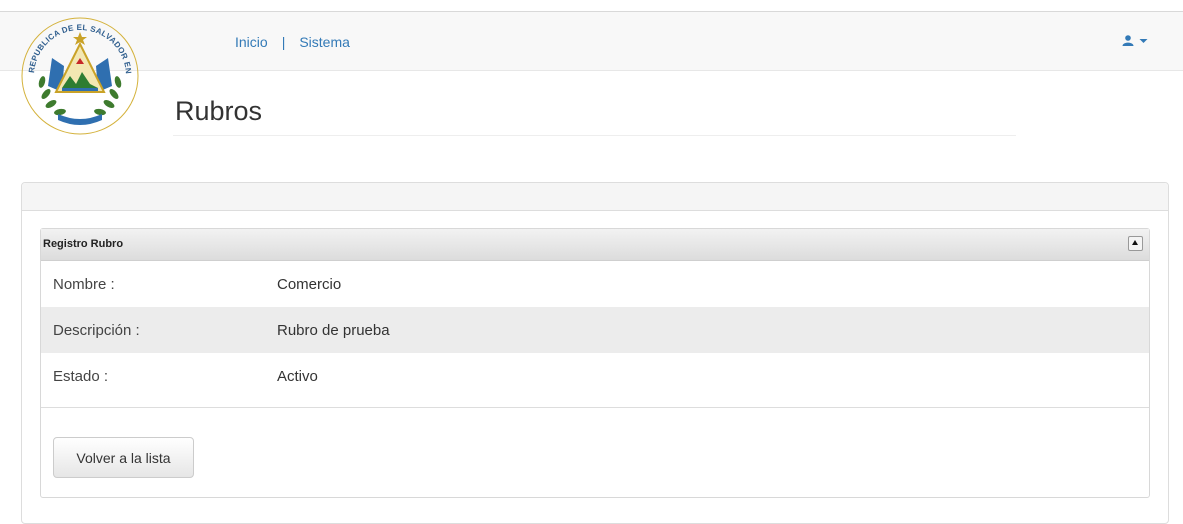  I want to click on rows-divider, so click(595, 403).